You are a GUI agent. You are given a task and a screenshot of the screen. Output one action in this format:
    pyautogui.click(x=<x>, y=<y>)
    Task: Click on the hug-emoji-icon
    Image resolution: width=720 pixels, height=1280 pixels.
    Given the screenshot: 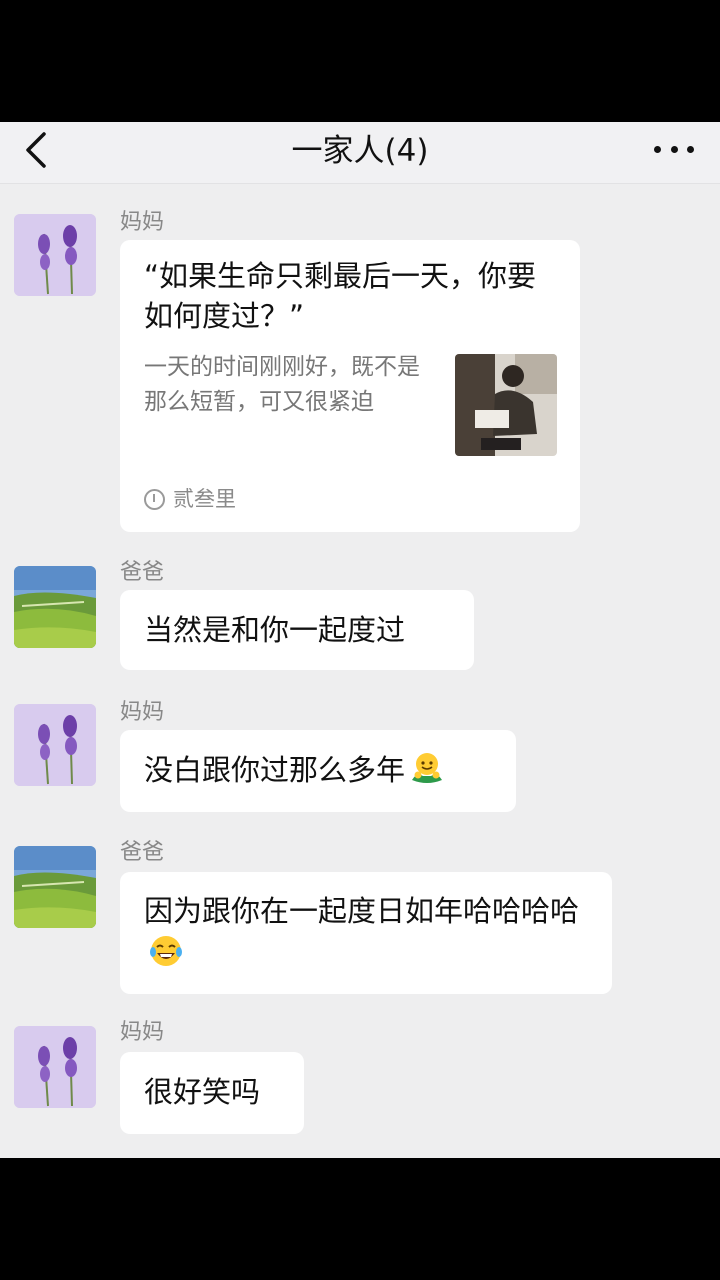 What is the action you would take?
    pyautogui.click(x=427, y=768)
    